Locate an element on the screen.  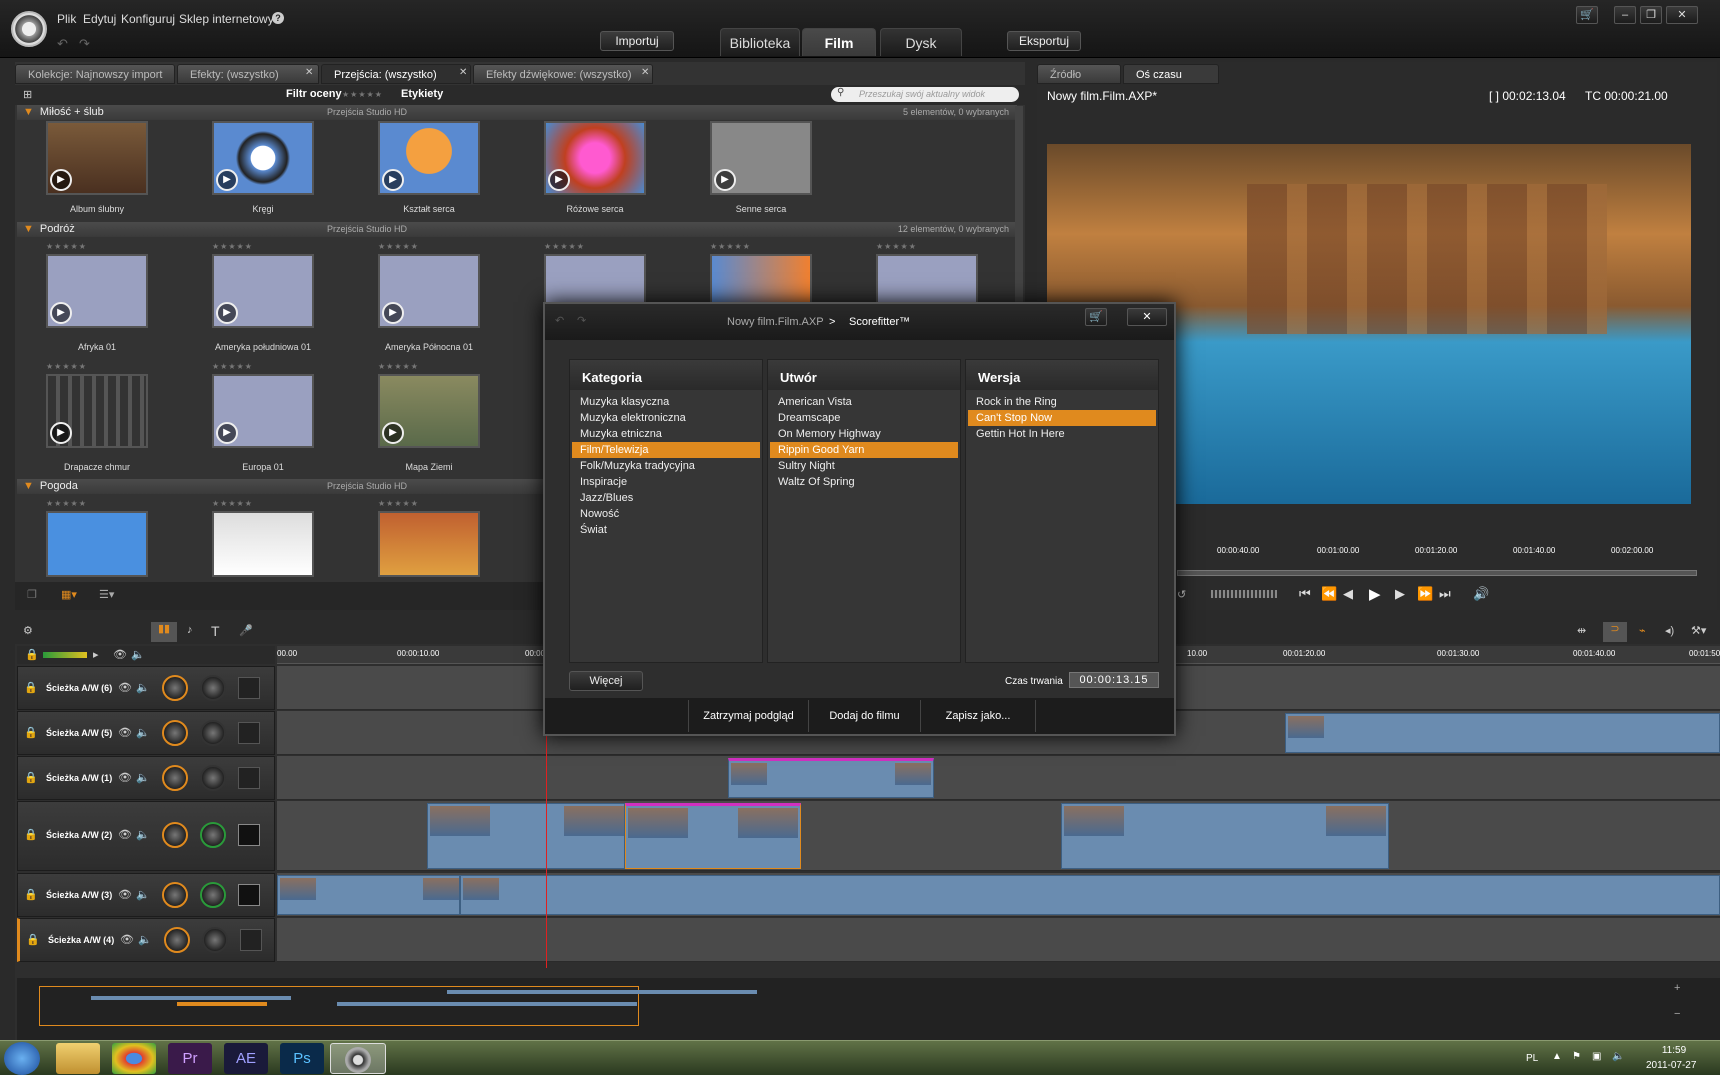
clock-time: 11:59 is located at coordinates (1674, 1050).